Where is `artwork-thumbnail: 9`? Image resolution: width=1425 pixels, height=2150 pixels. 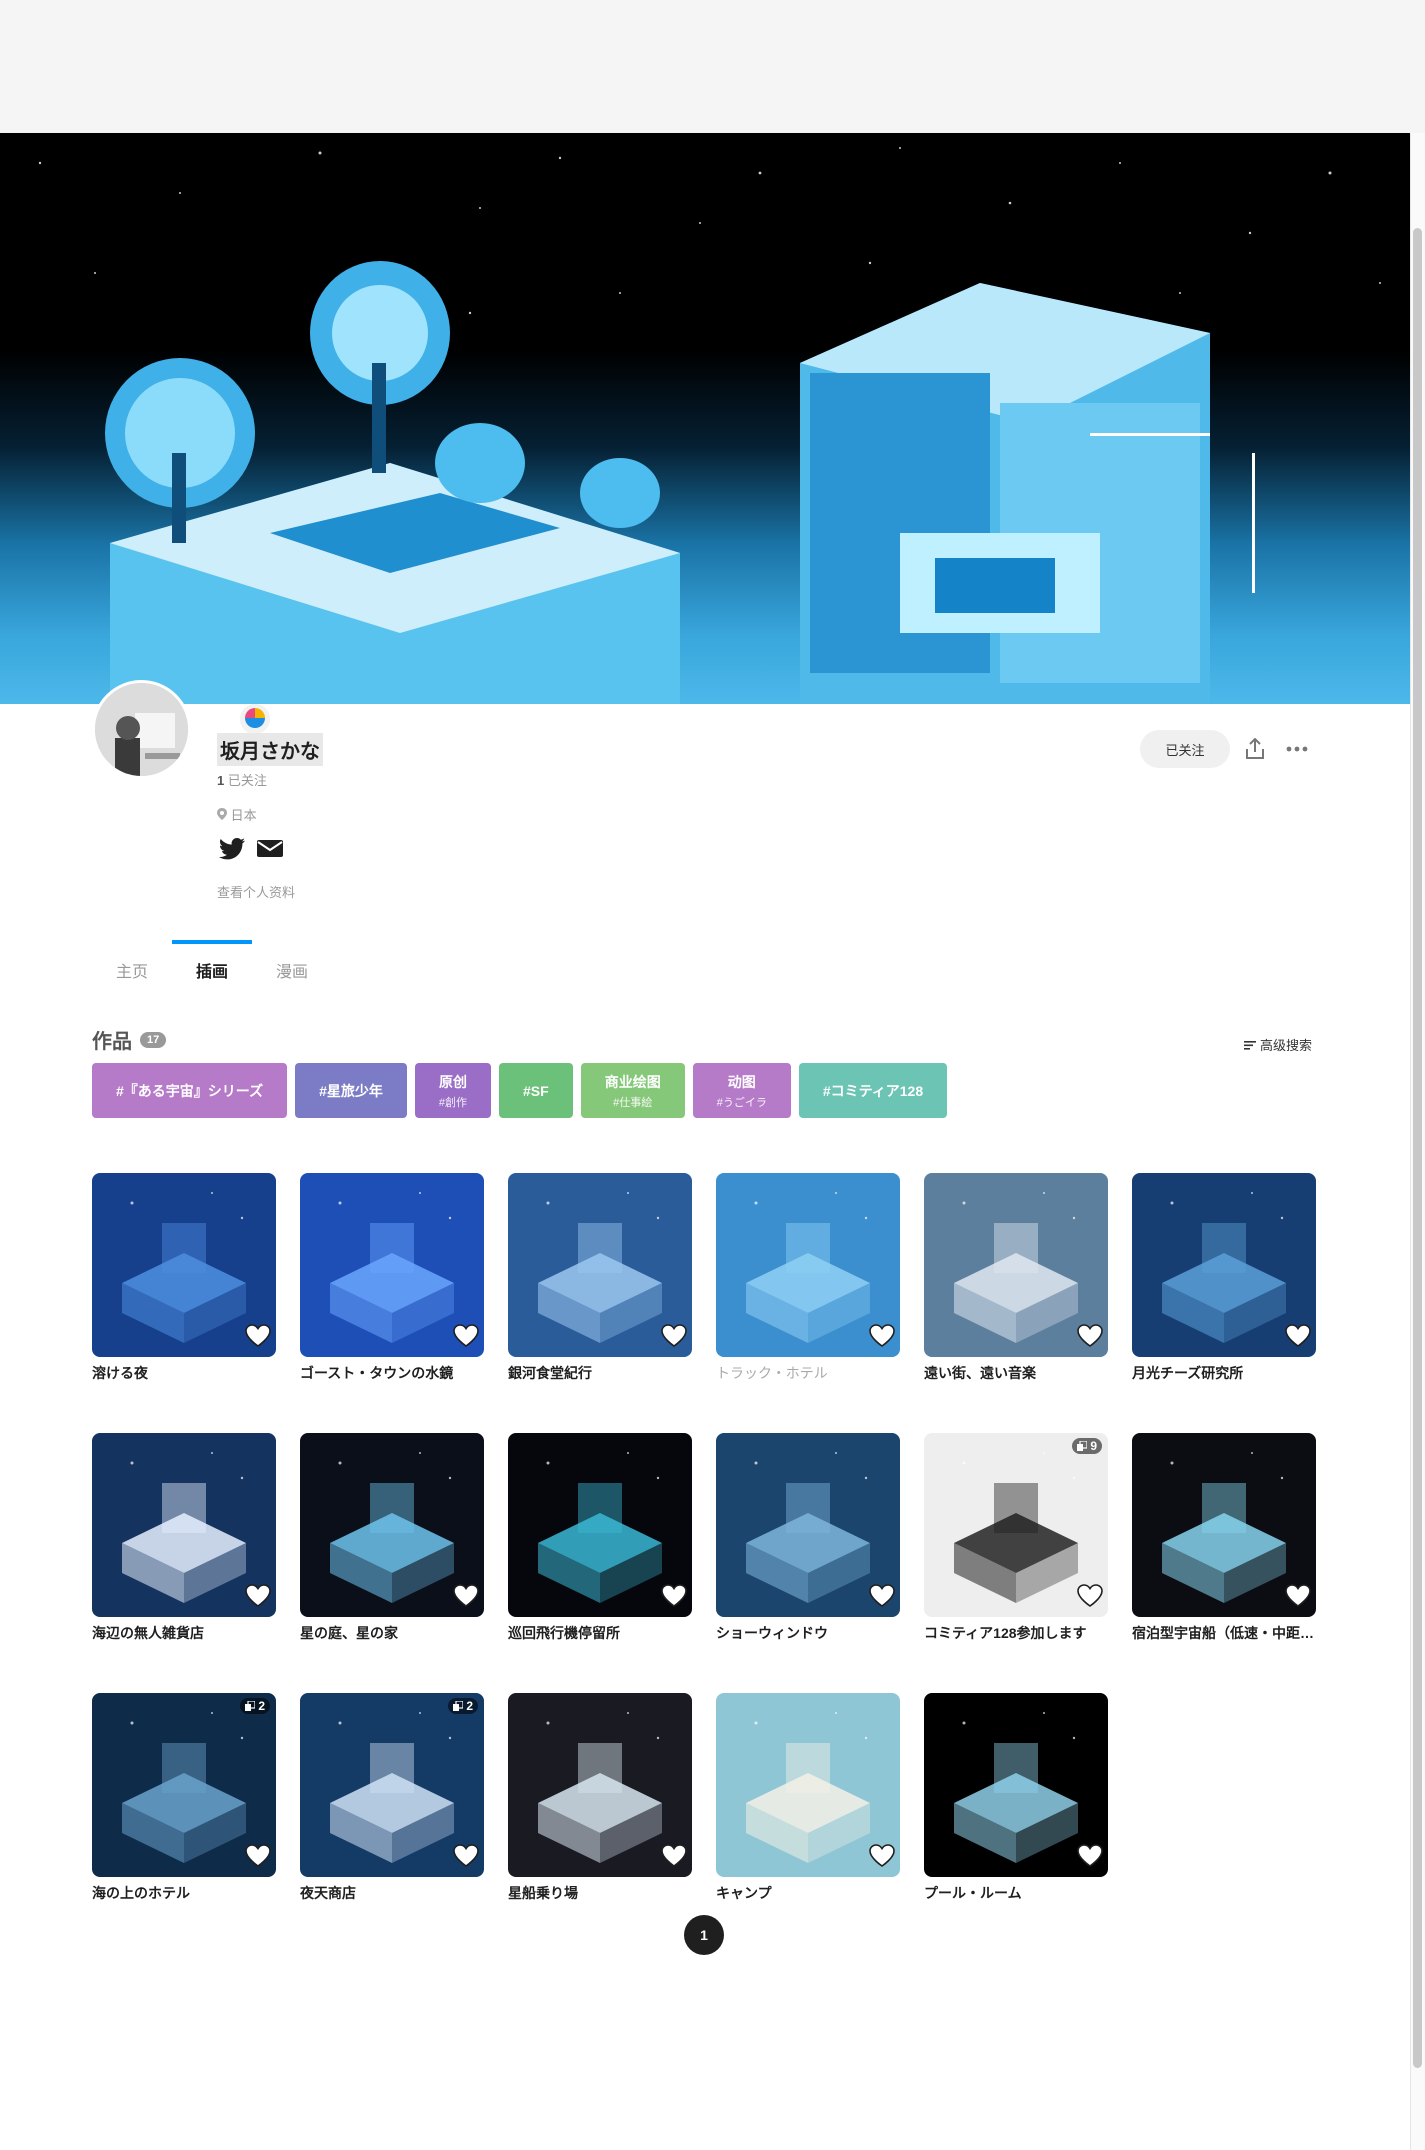 artwork-thumbnail: 9 is located at coordinates (1016, 1525).